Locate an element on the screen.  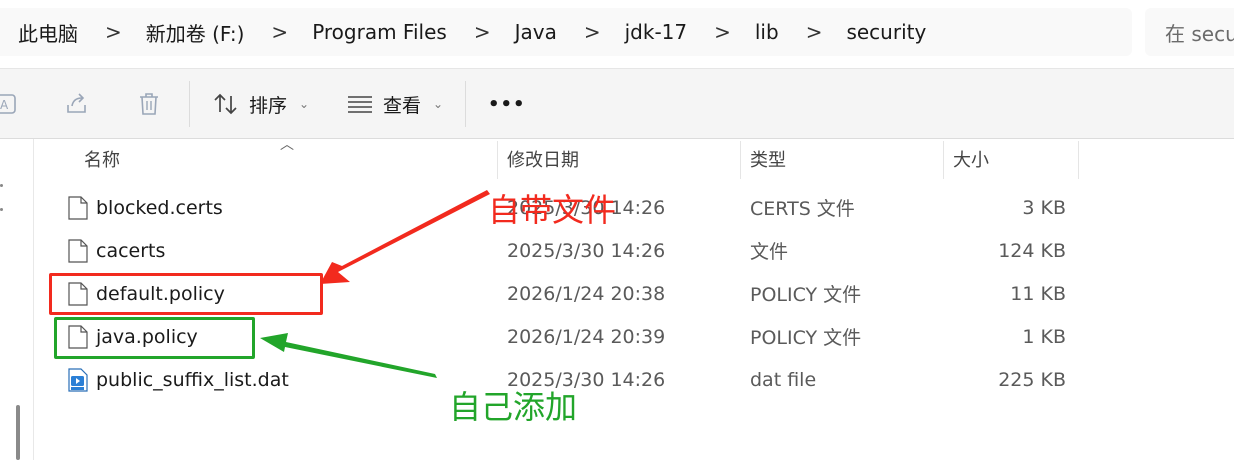
added-files-label: 自己添加 is located at coordinates (513, 407).